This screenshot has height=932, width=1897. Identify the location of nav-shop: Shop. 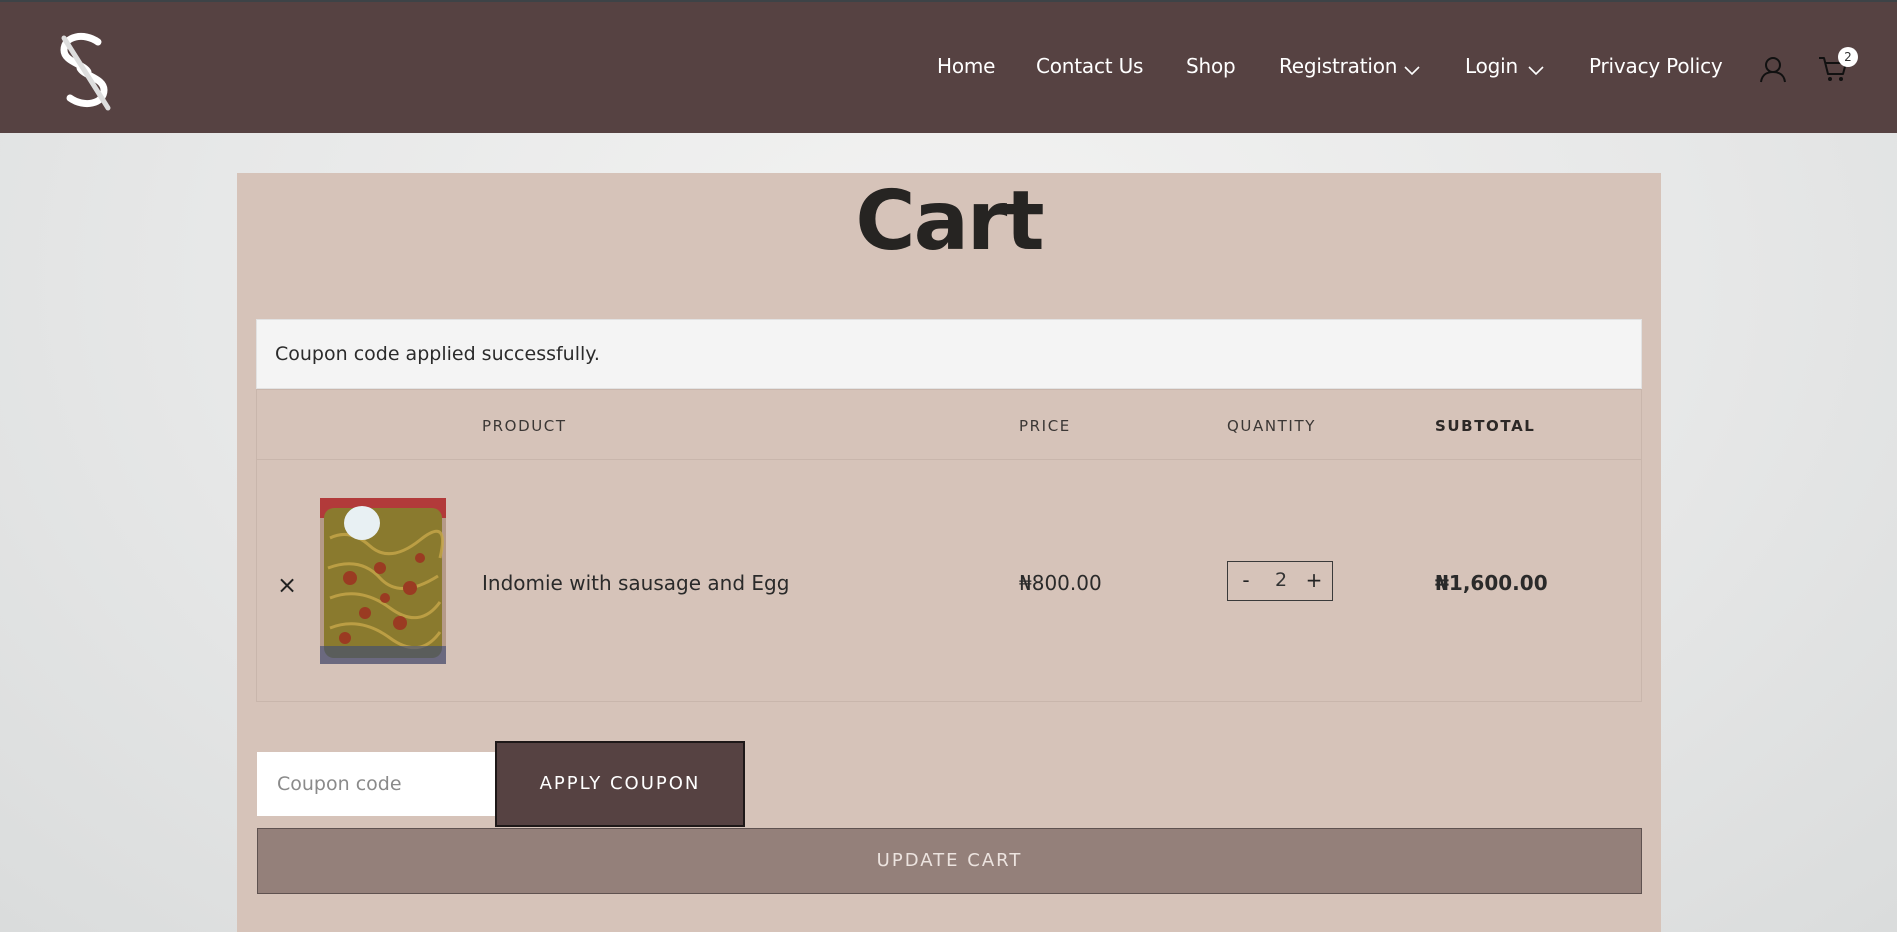
(1211, 66).